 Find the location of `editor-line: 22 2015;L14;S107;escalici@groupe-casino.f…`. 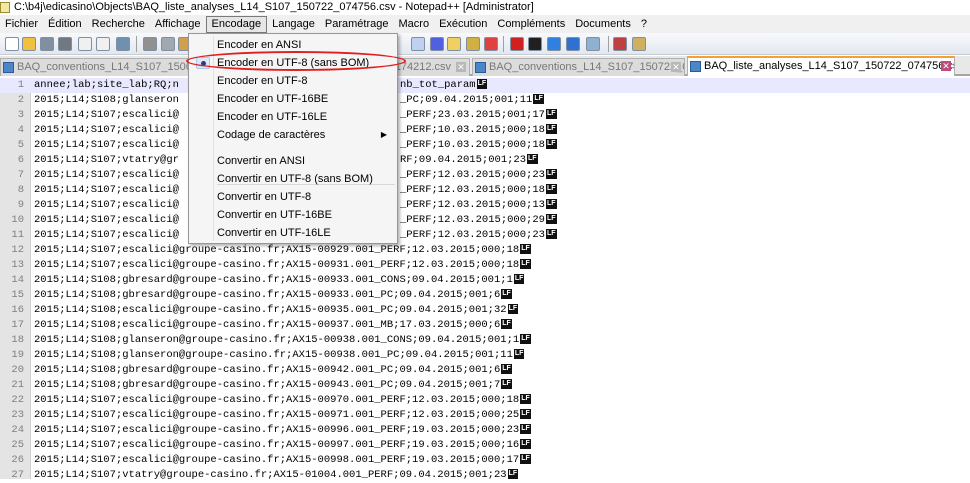

editor-line: 22 2015;L14;S107;escalici@groupe-casino.f… is located at coordinates (485, 400).